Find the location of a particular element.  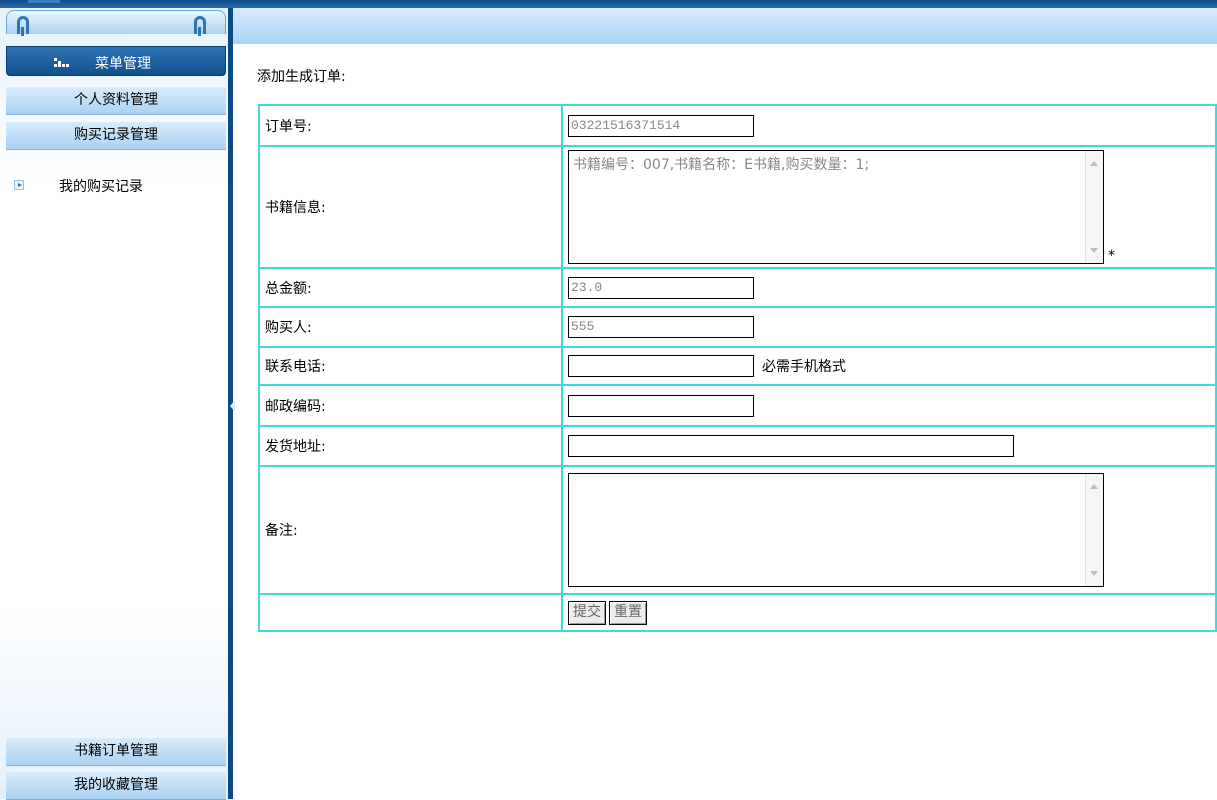

required-mark: * is located at coordinates (1111, 256).